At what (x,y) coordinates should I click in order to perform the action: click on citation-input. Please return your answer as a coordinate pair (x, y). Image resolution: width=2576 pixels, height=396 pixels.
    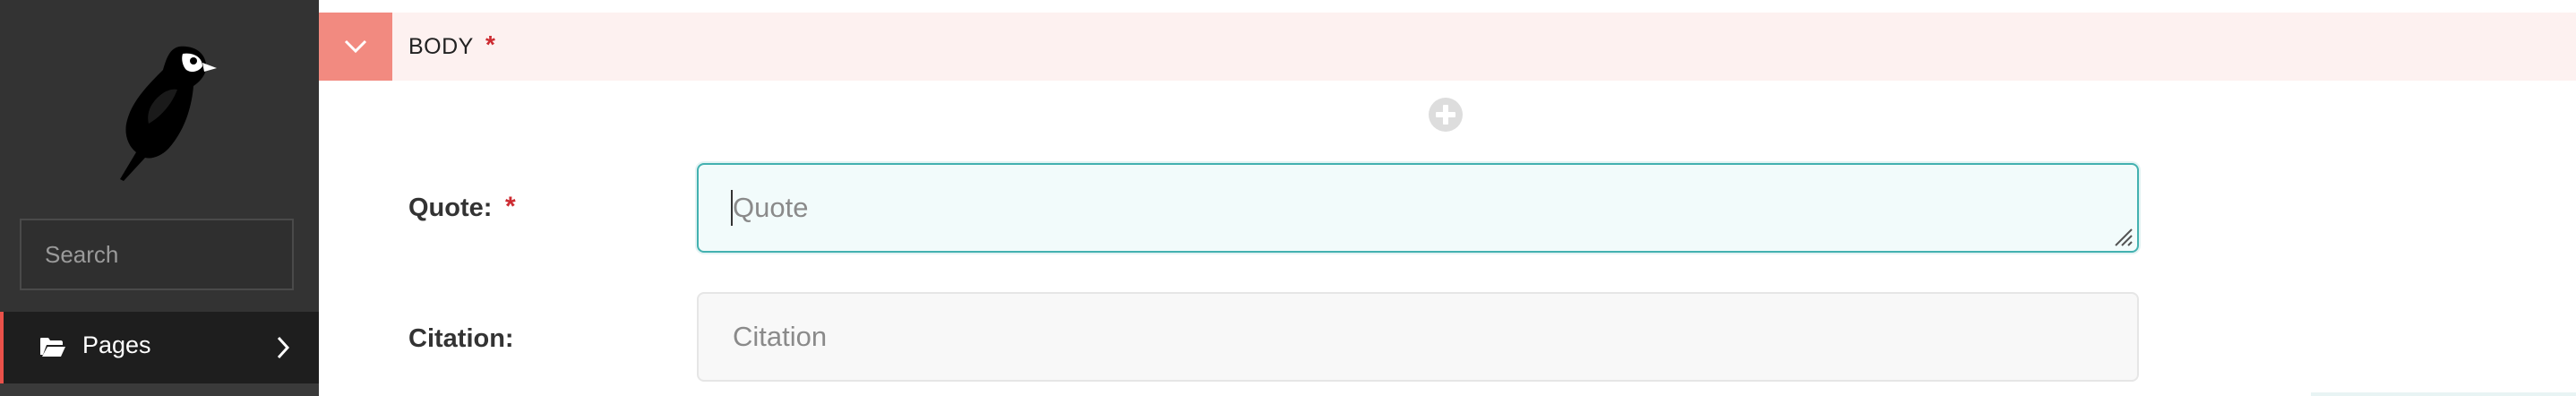
    Looking at the image, I should click on (1418, 337).